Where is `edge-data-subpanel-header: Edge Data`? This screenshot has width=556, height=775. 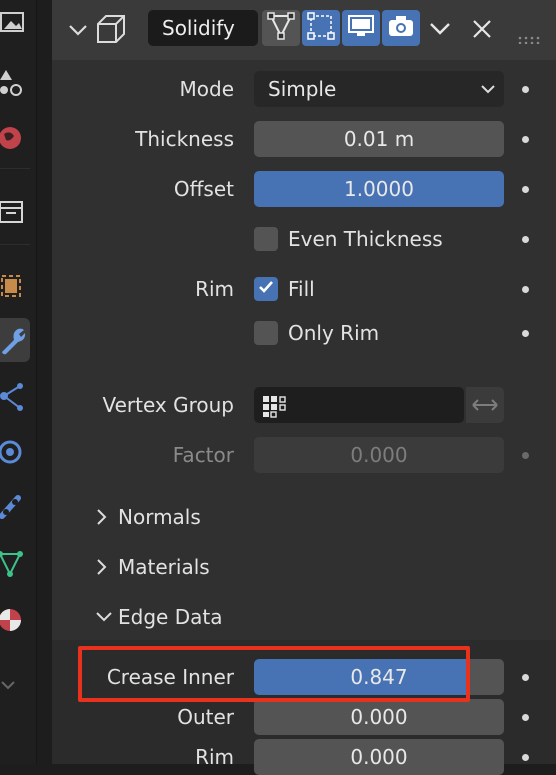
edge-data-subpanel-header: Edge Data is located at coordinates (158, 617).